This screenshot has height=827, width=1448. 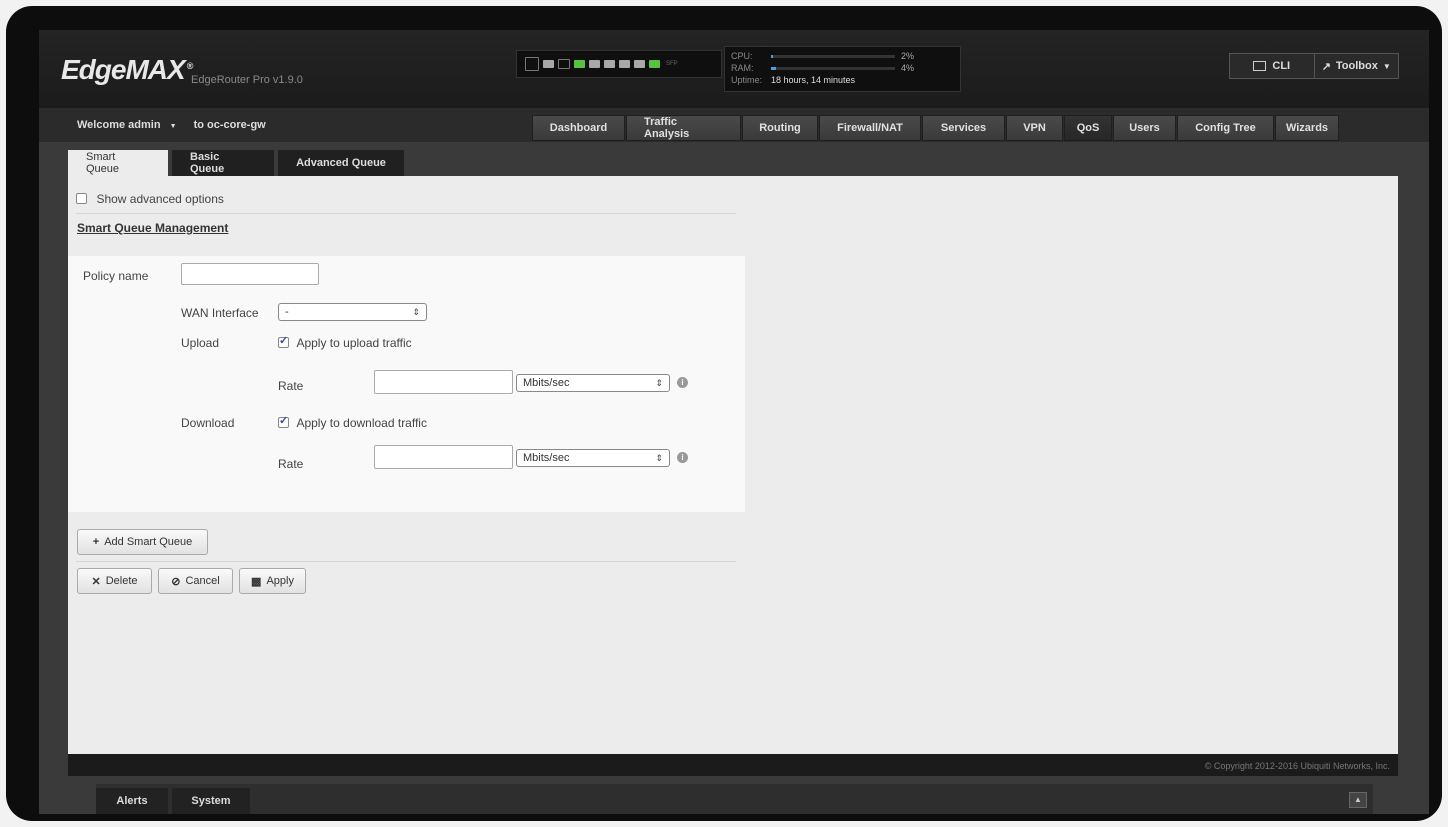 I want to click on port-status-panel: SFP, so click(x=619, y=64).